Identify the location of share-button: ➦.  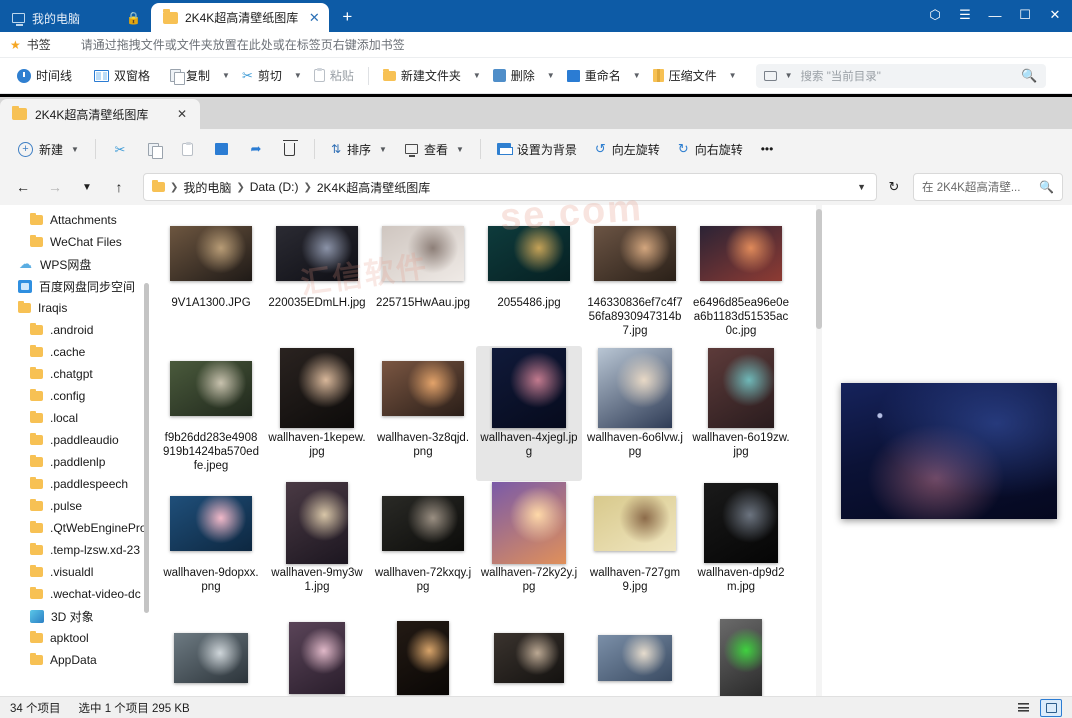
(256, 149).